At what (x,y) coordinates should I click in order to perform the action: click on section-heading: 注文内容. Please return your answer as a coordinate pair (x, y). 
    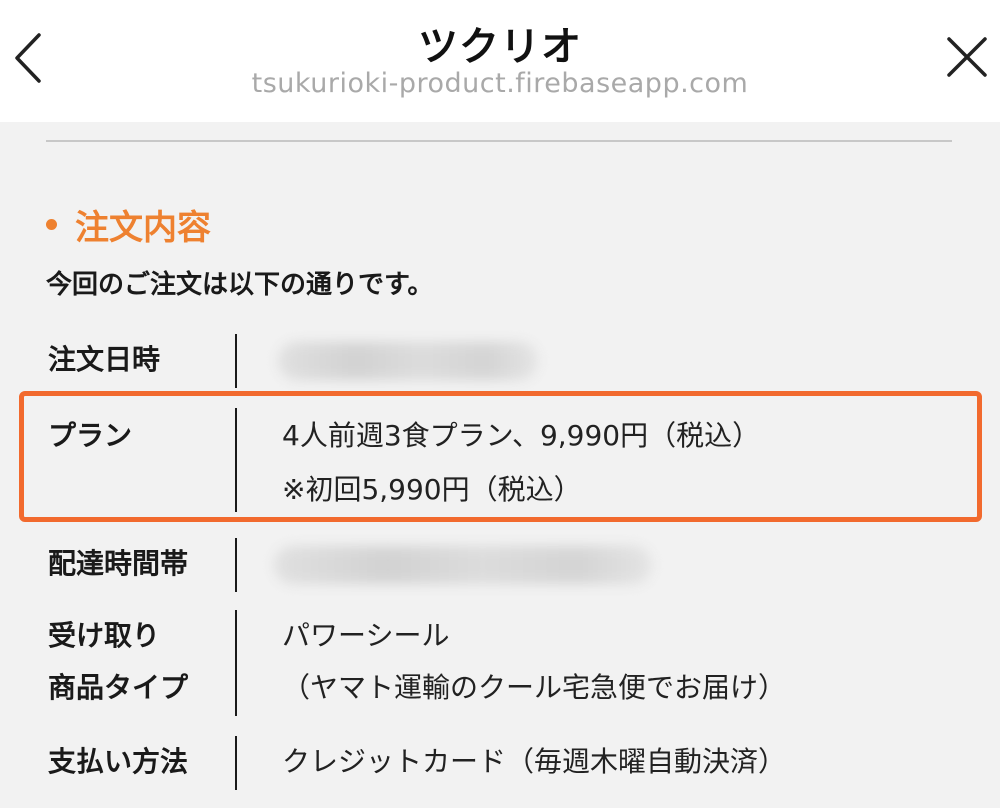
    Looking at the image, I should click on (128, 224).